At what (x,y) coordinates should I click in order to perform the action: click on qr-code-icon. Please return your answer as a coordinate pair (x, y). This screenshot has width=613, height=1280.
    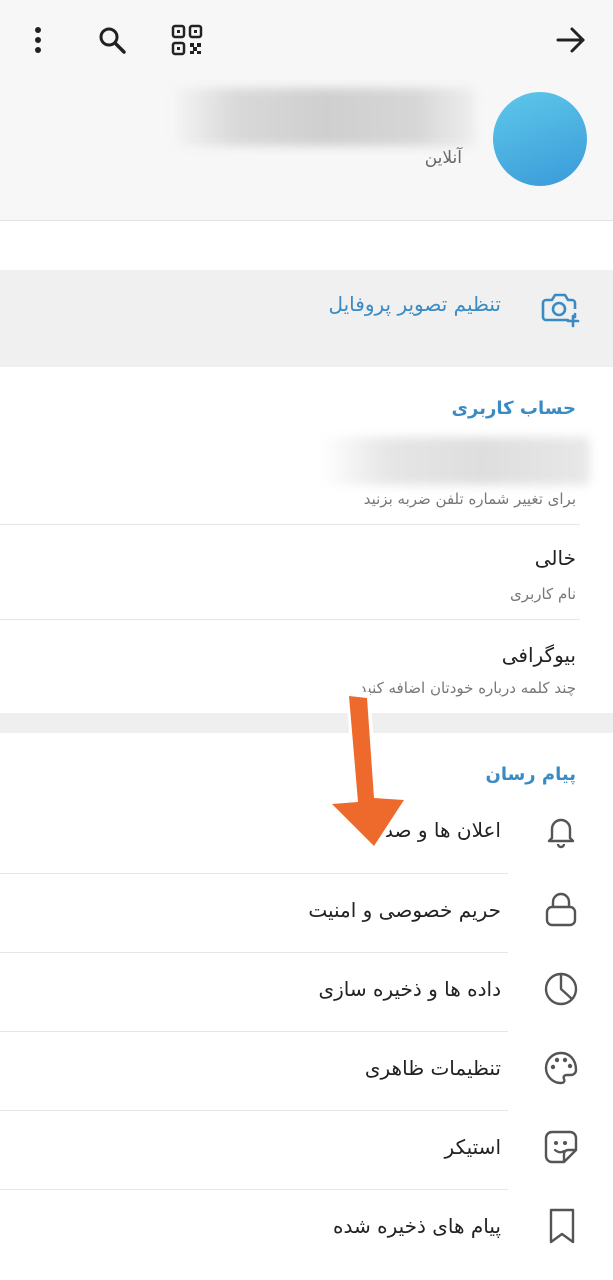
    Looking at the image, I should click on (187, 40).